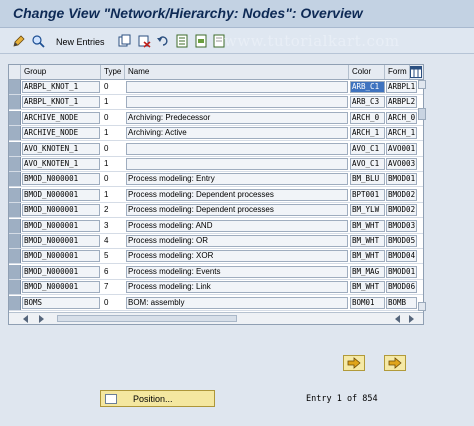  Describe the element at coordinates (367, 194) in the screenshot. I see `cell-color: BPT001` at that location.